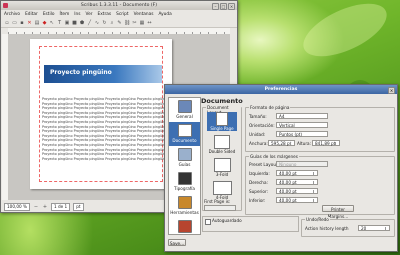 The height and width of the screenshot is (255, 400). I want to click on autosave-checkbox, so click(208, 222).